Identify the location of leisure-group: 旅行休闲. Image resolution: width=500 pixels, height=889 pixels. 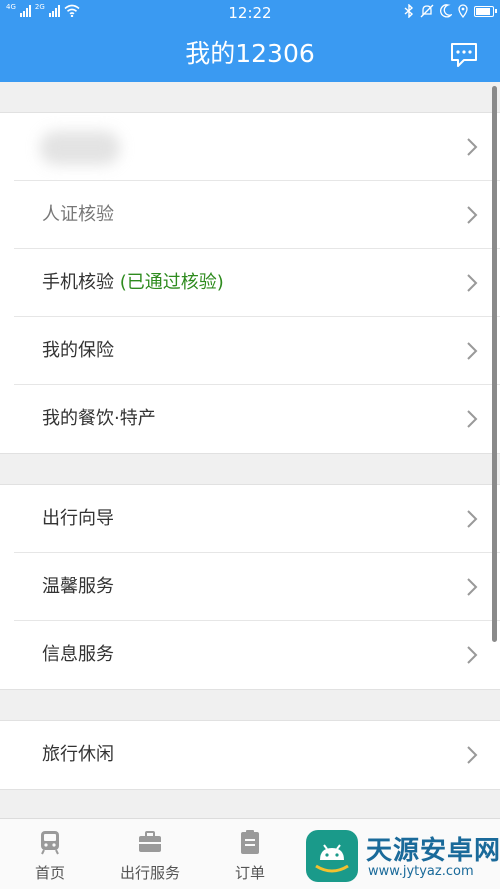
(250, 755).